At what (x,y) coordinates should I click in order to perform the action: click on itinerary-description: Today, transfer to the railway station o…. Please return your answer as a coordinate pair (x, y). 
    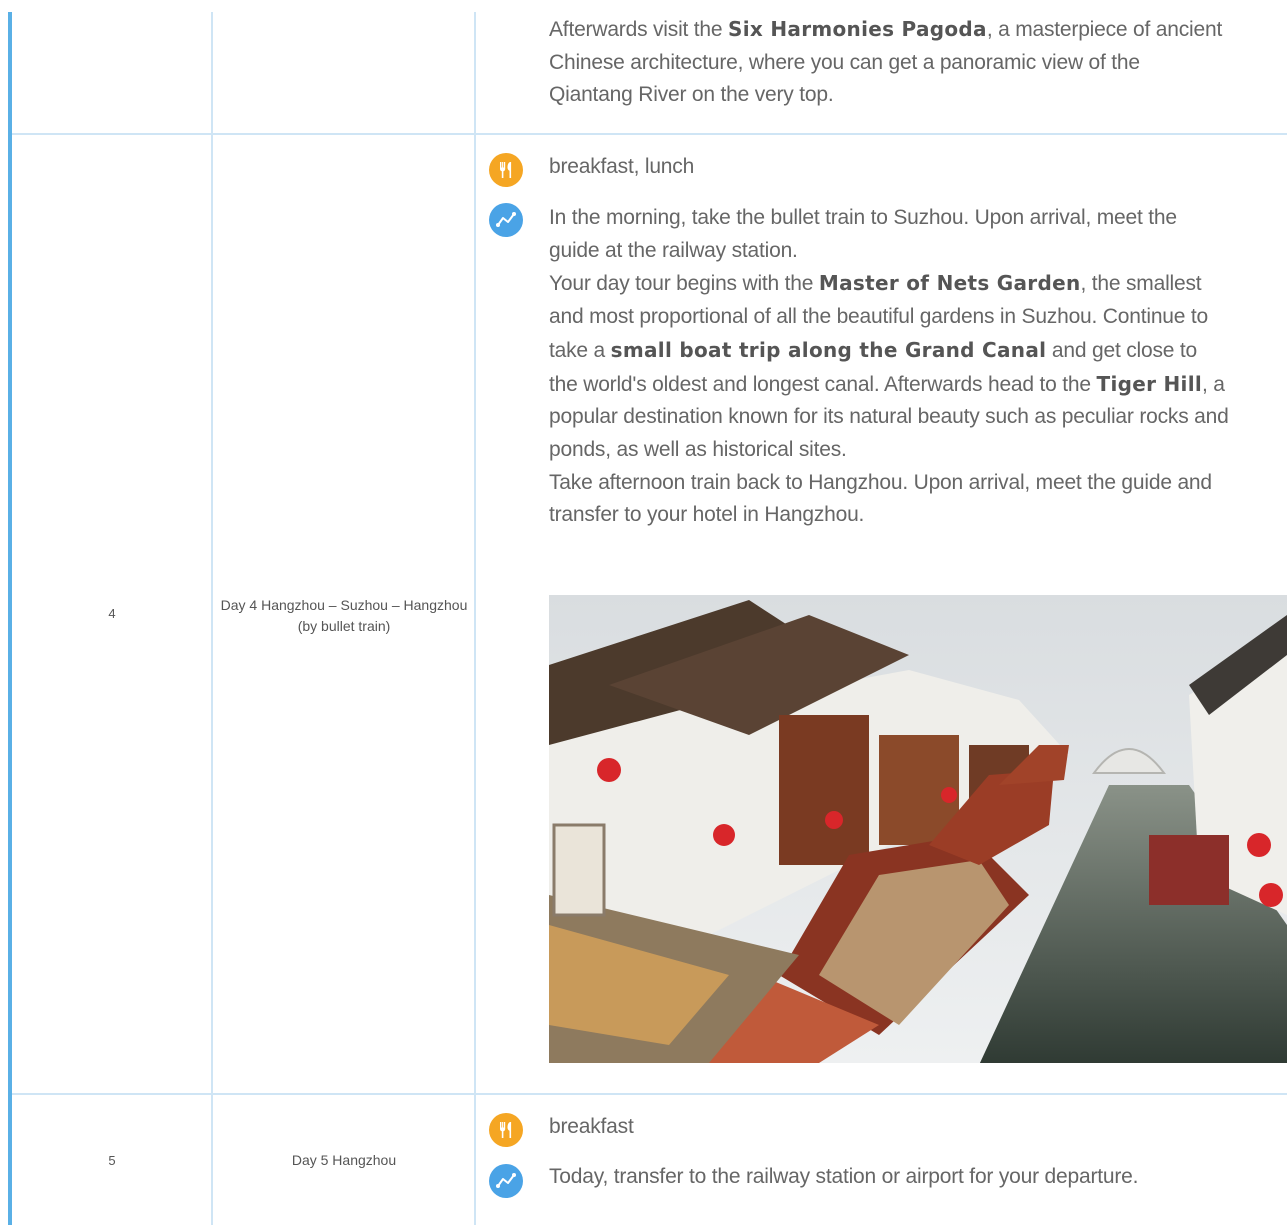
    Looking at the image, I should click on (844, 1176).